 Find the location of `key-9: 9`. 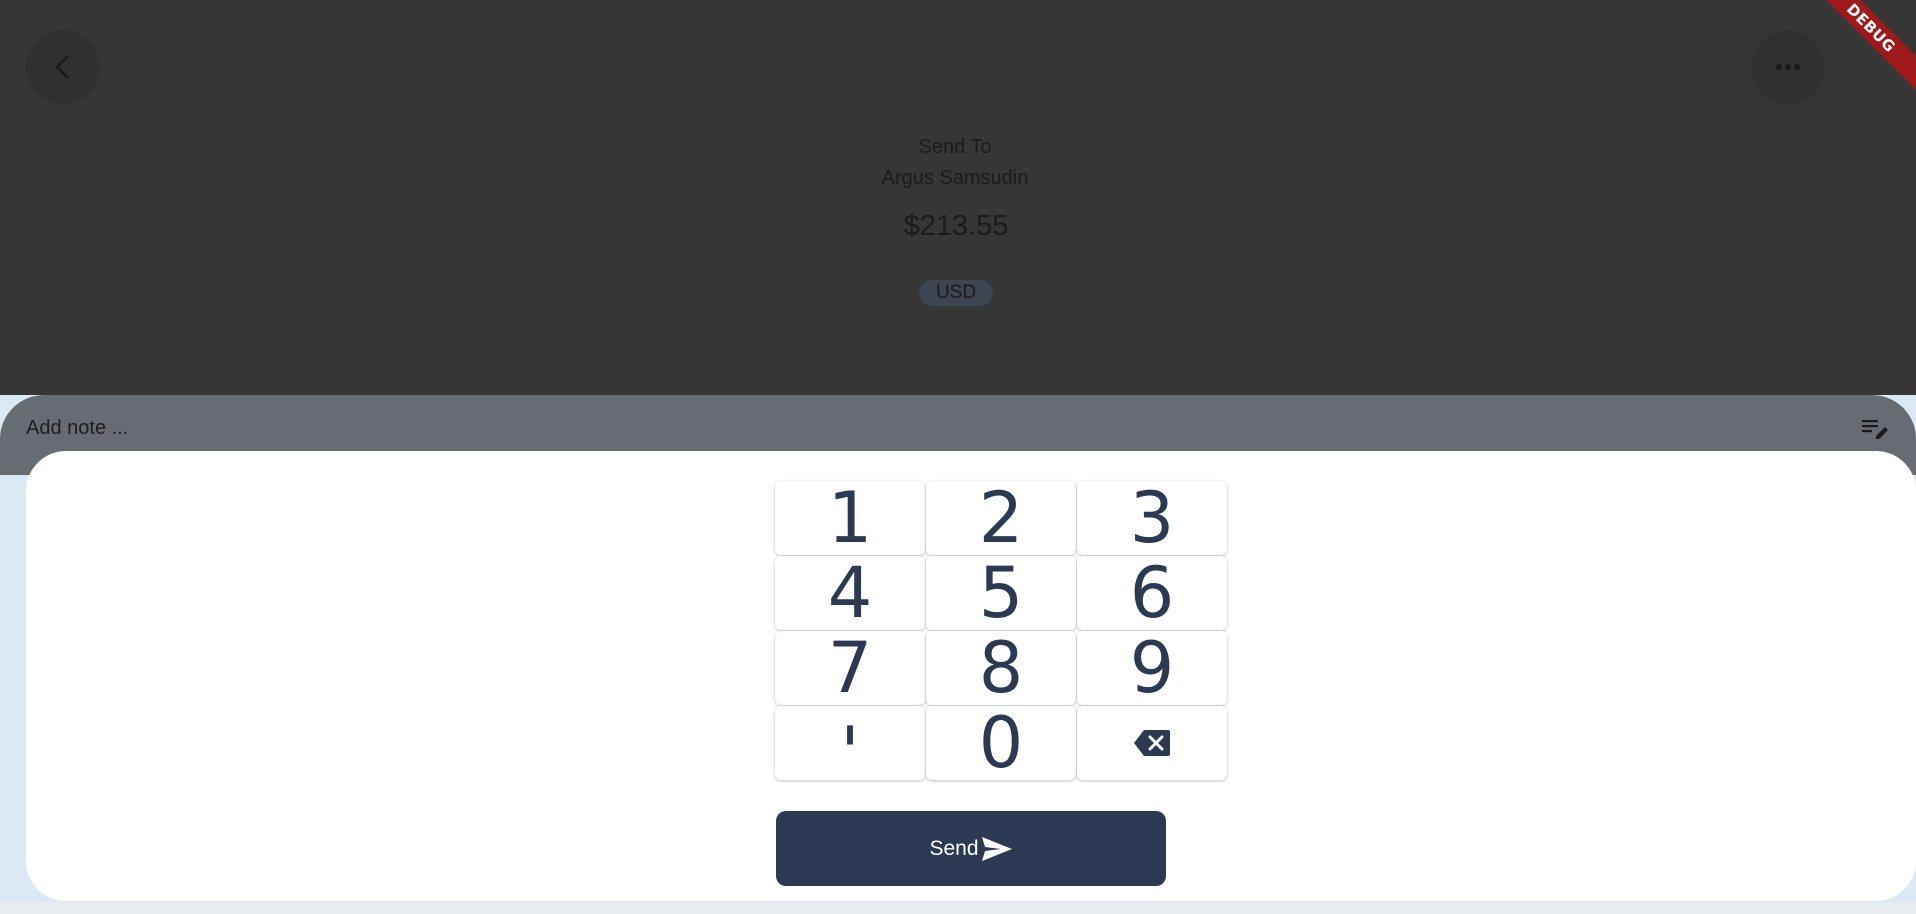

key-9: 9 is located at coordinates (1152, 668).